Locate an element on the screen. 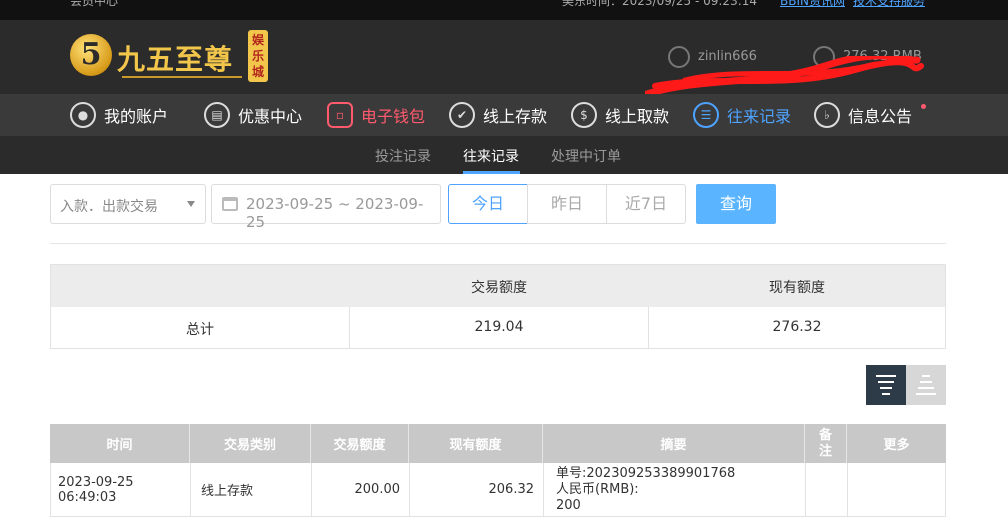  balance: 276.32 RMB is located at coordinates (882, 56).